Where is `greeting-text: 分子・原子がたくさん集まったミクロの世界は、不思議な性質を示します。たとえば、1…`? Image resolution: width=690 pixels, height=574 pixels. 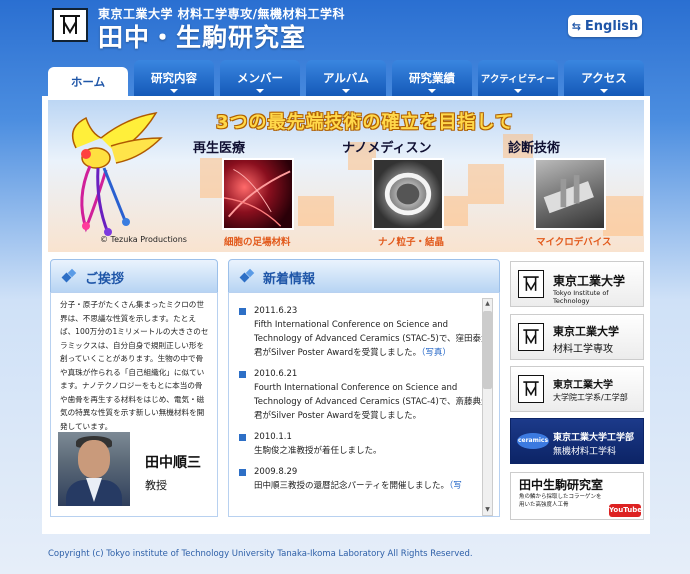
greeting-text: 分子・原子がたくさん集まったミクロの世界は、不思議な性質を示します。たとえば、1… is located at coordinates (134, 365).